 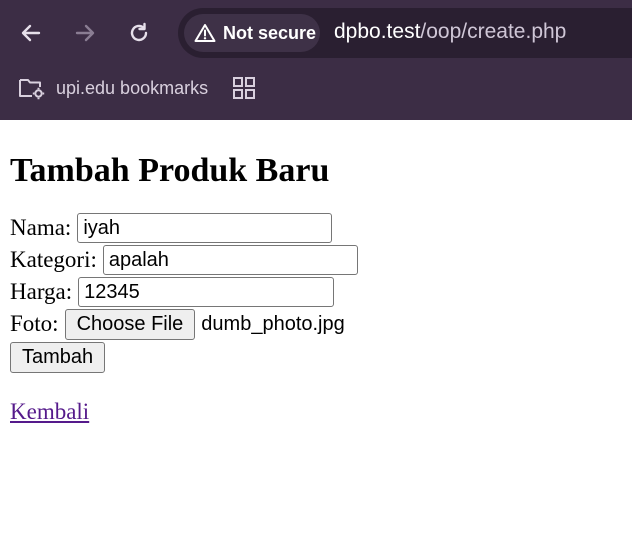 What do you see at coordinates (316, 357) in the screenshot?
I see `submit-row: Tambah` at bounding box center [316, 357].